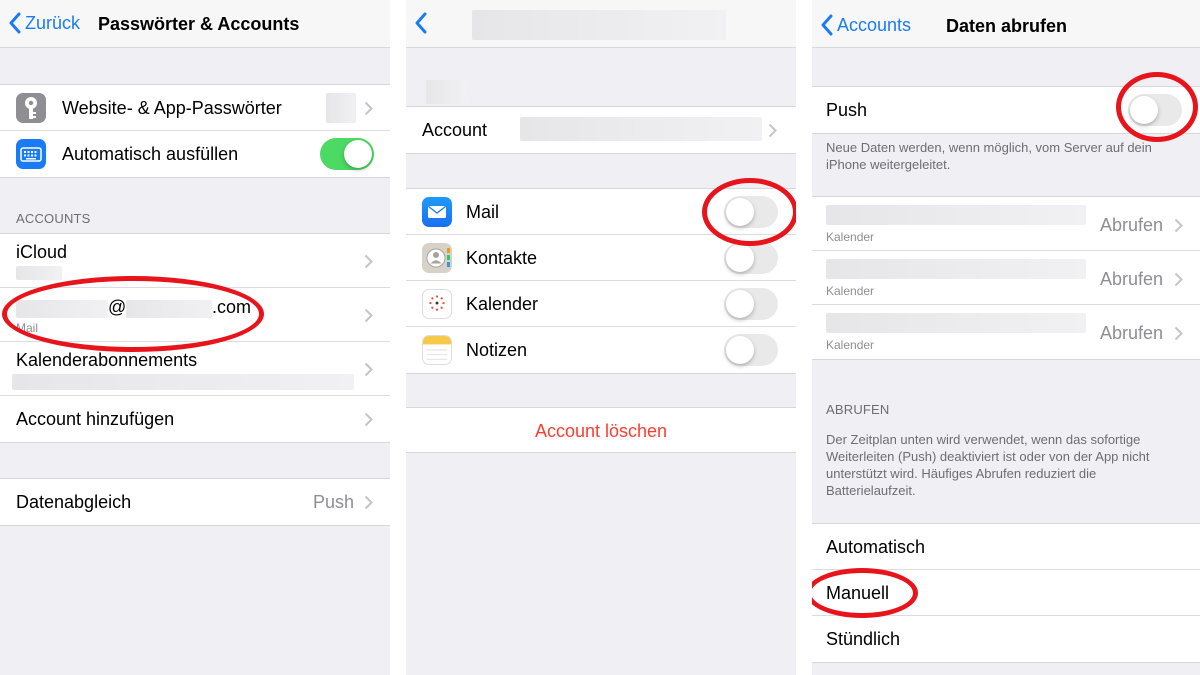 The height and width of the screenshot is (675, 1200). What do you see at coordinates (31, 154) in the screenshot?
I see `keyboard-icon` at bounding box center [31, 154].